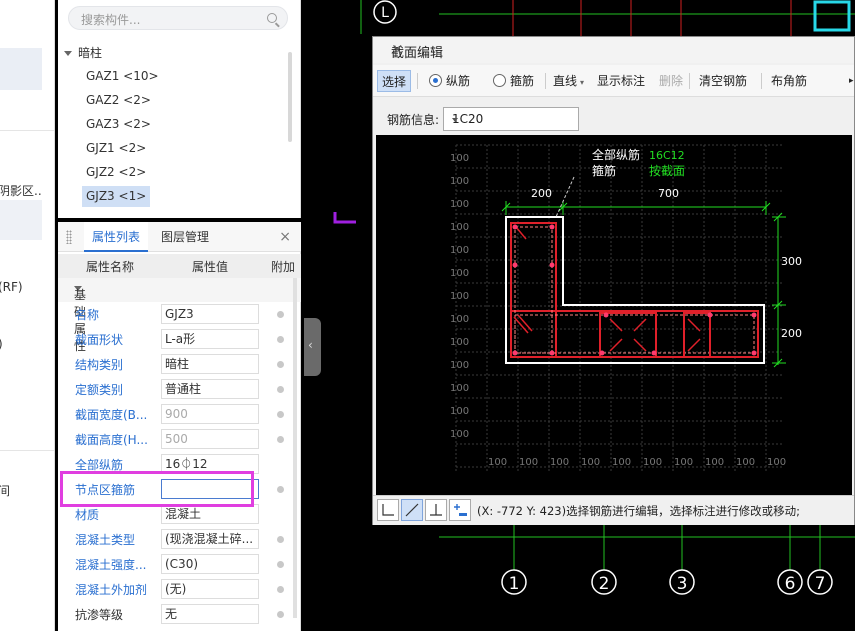 Image resolution: width=855 pixels, height=631 pixels. What do you see at coordinates (83, 52) in the screenshot?
I see `tree-group-hidden-column: 暗柱` at bounding box center [83, 52].